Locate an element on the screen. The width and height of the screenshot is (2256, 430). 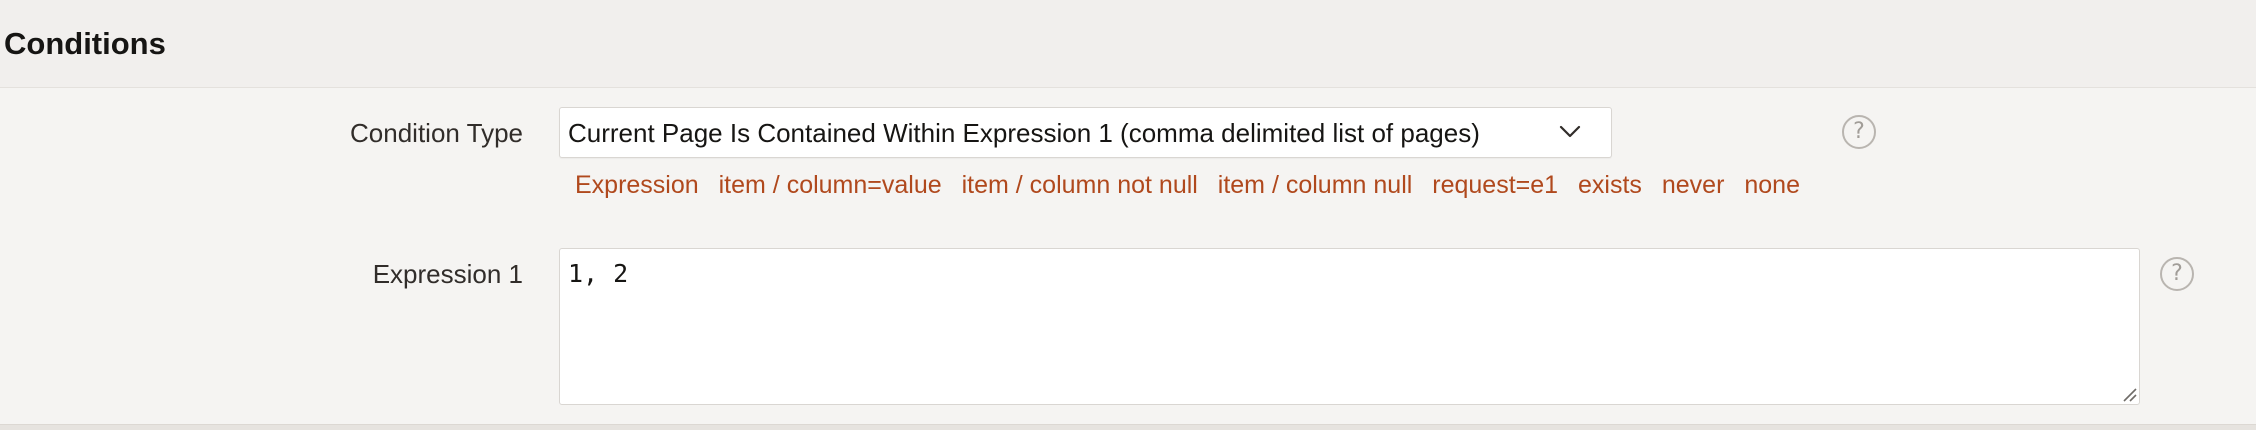
region-bottom-divider is located at coordinates (1128, 427).